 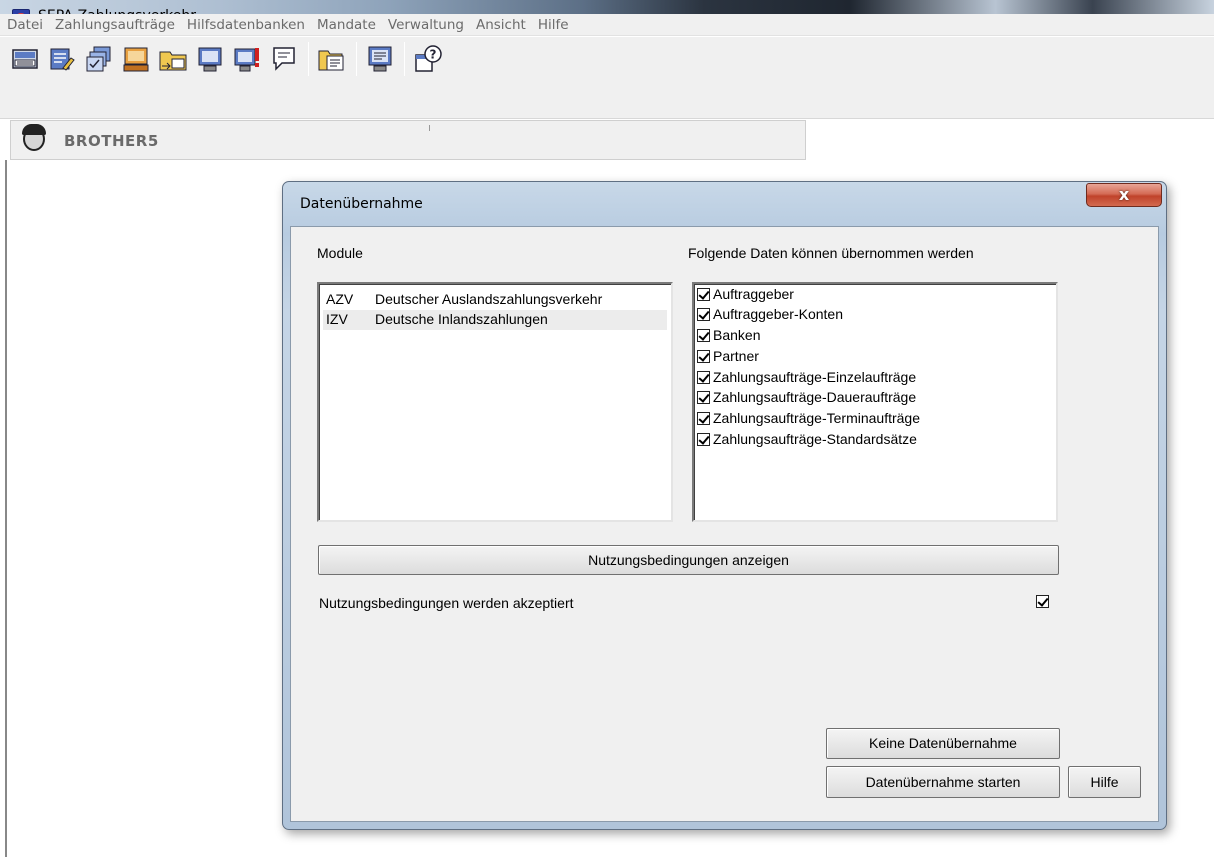 What do you see at coordinates (340, 299) in the screenshot?
I see `module-code: AZV` at bounding box center [340, 299].